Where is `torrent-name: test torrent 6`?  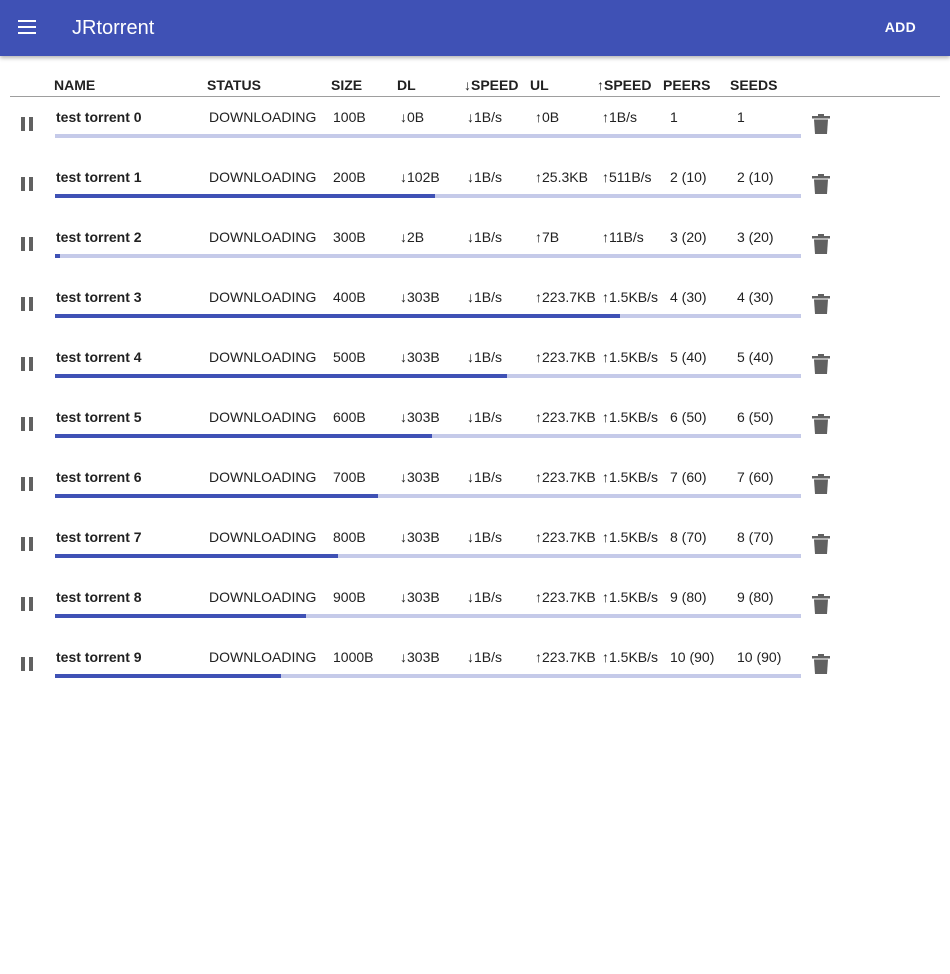 torrent-name: test torrent 6 is located at coordinates (99, 477).